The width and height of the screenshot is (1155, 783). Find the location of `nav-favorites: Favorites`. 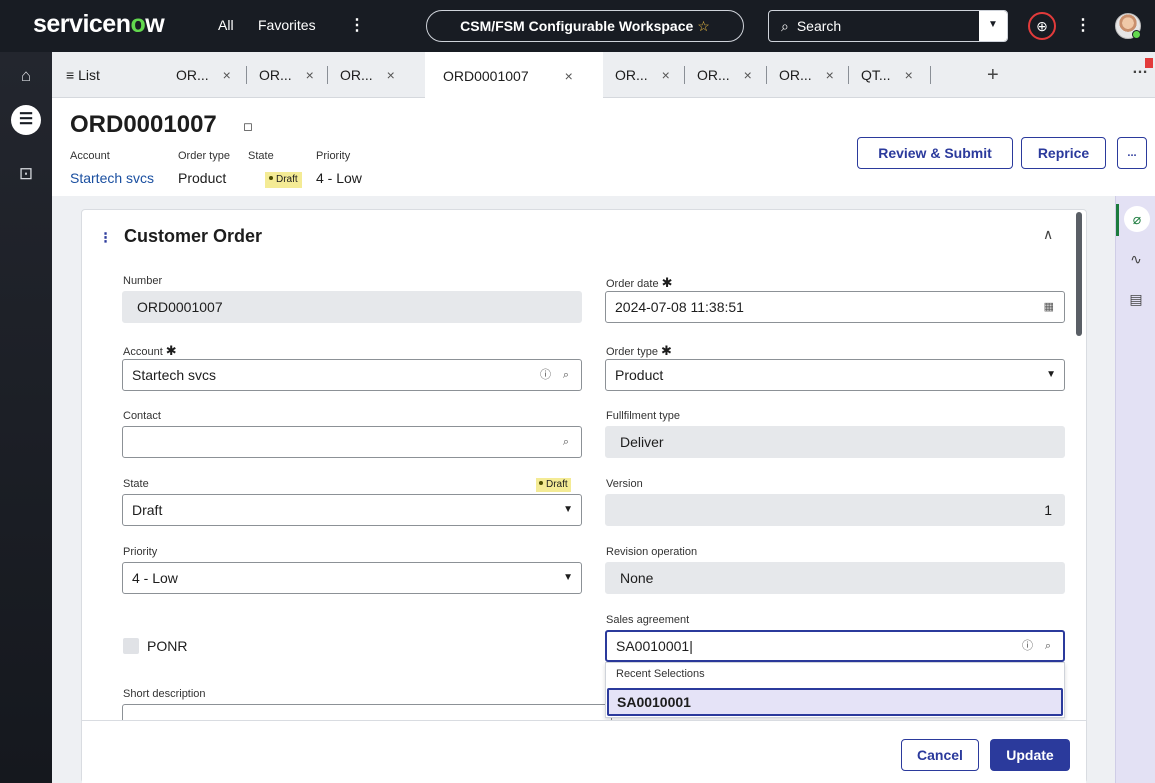

nav-favorites: Favorites is located at coordinates (287, 25).